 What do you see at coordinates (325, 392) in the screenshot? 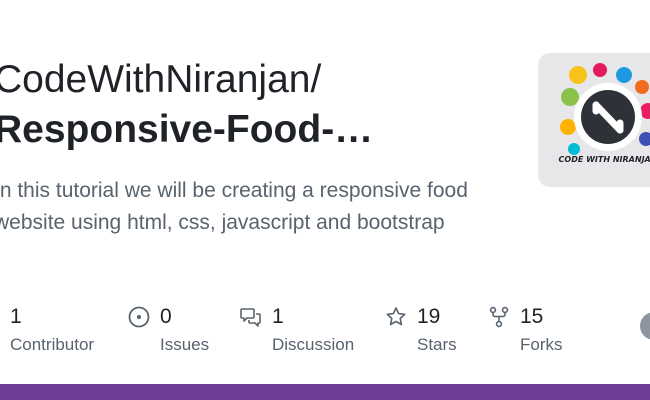
I see `accent-bar` at bounding box center [325, 392].